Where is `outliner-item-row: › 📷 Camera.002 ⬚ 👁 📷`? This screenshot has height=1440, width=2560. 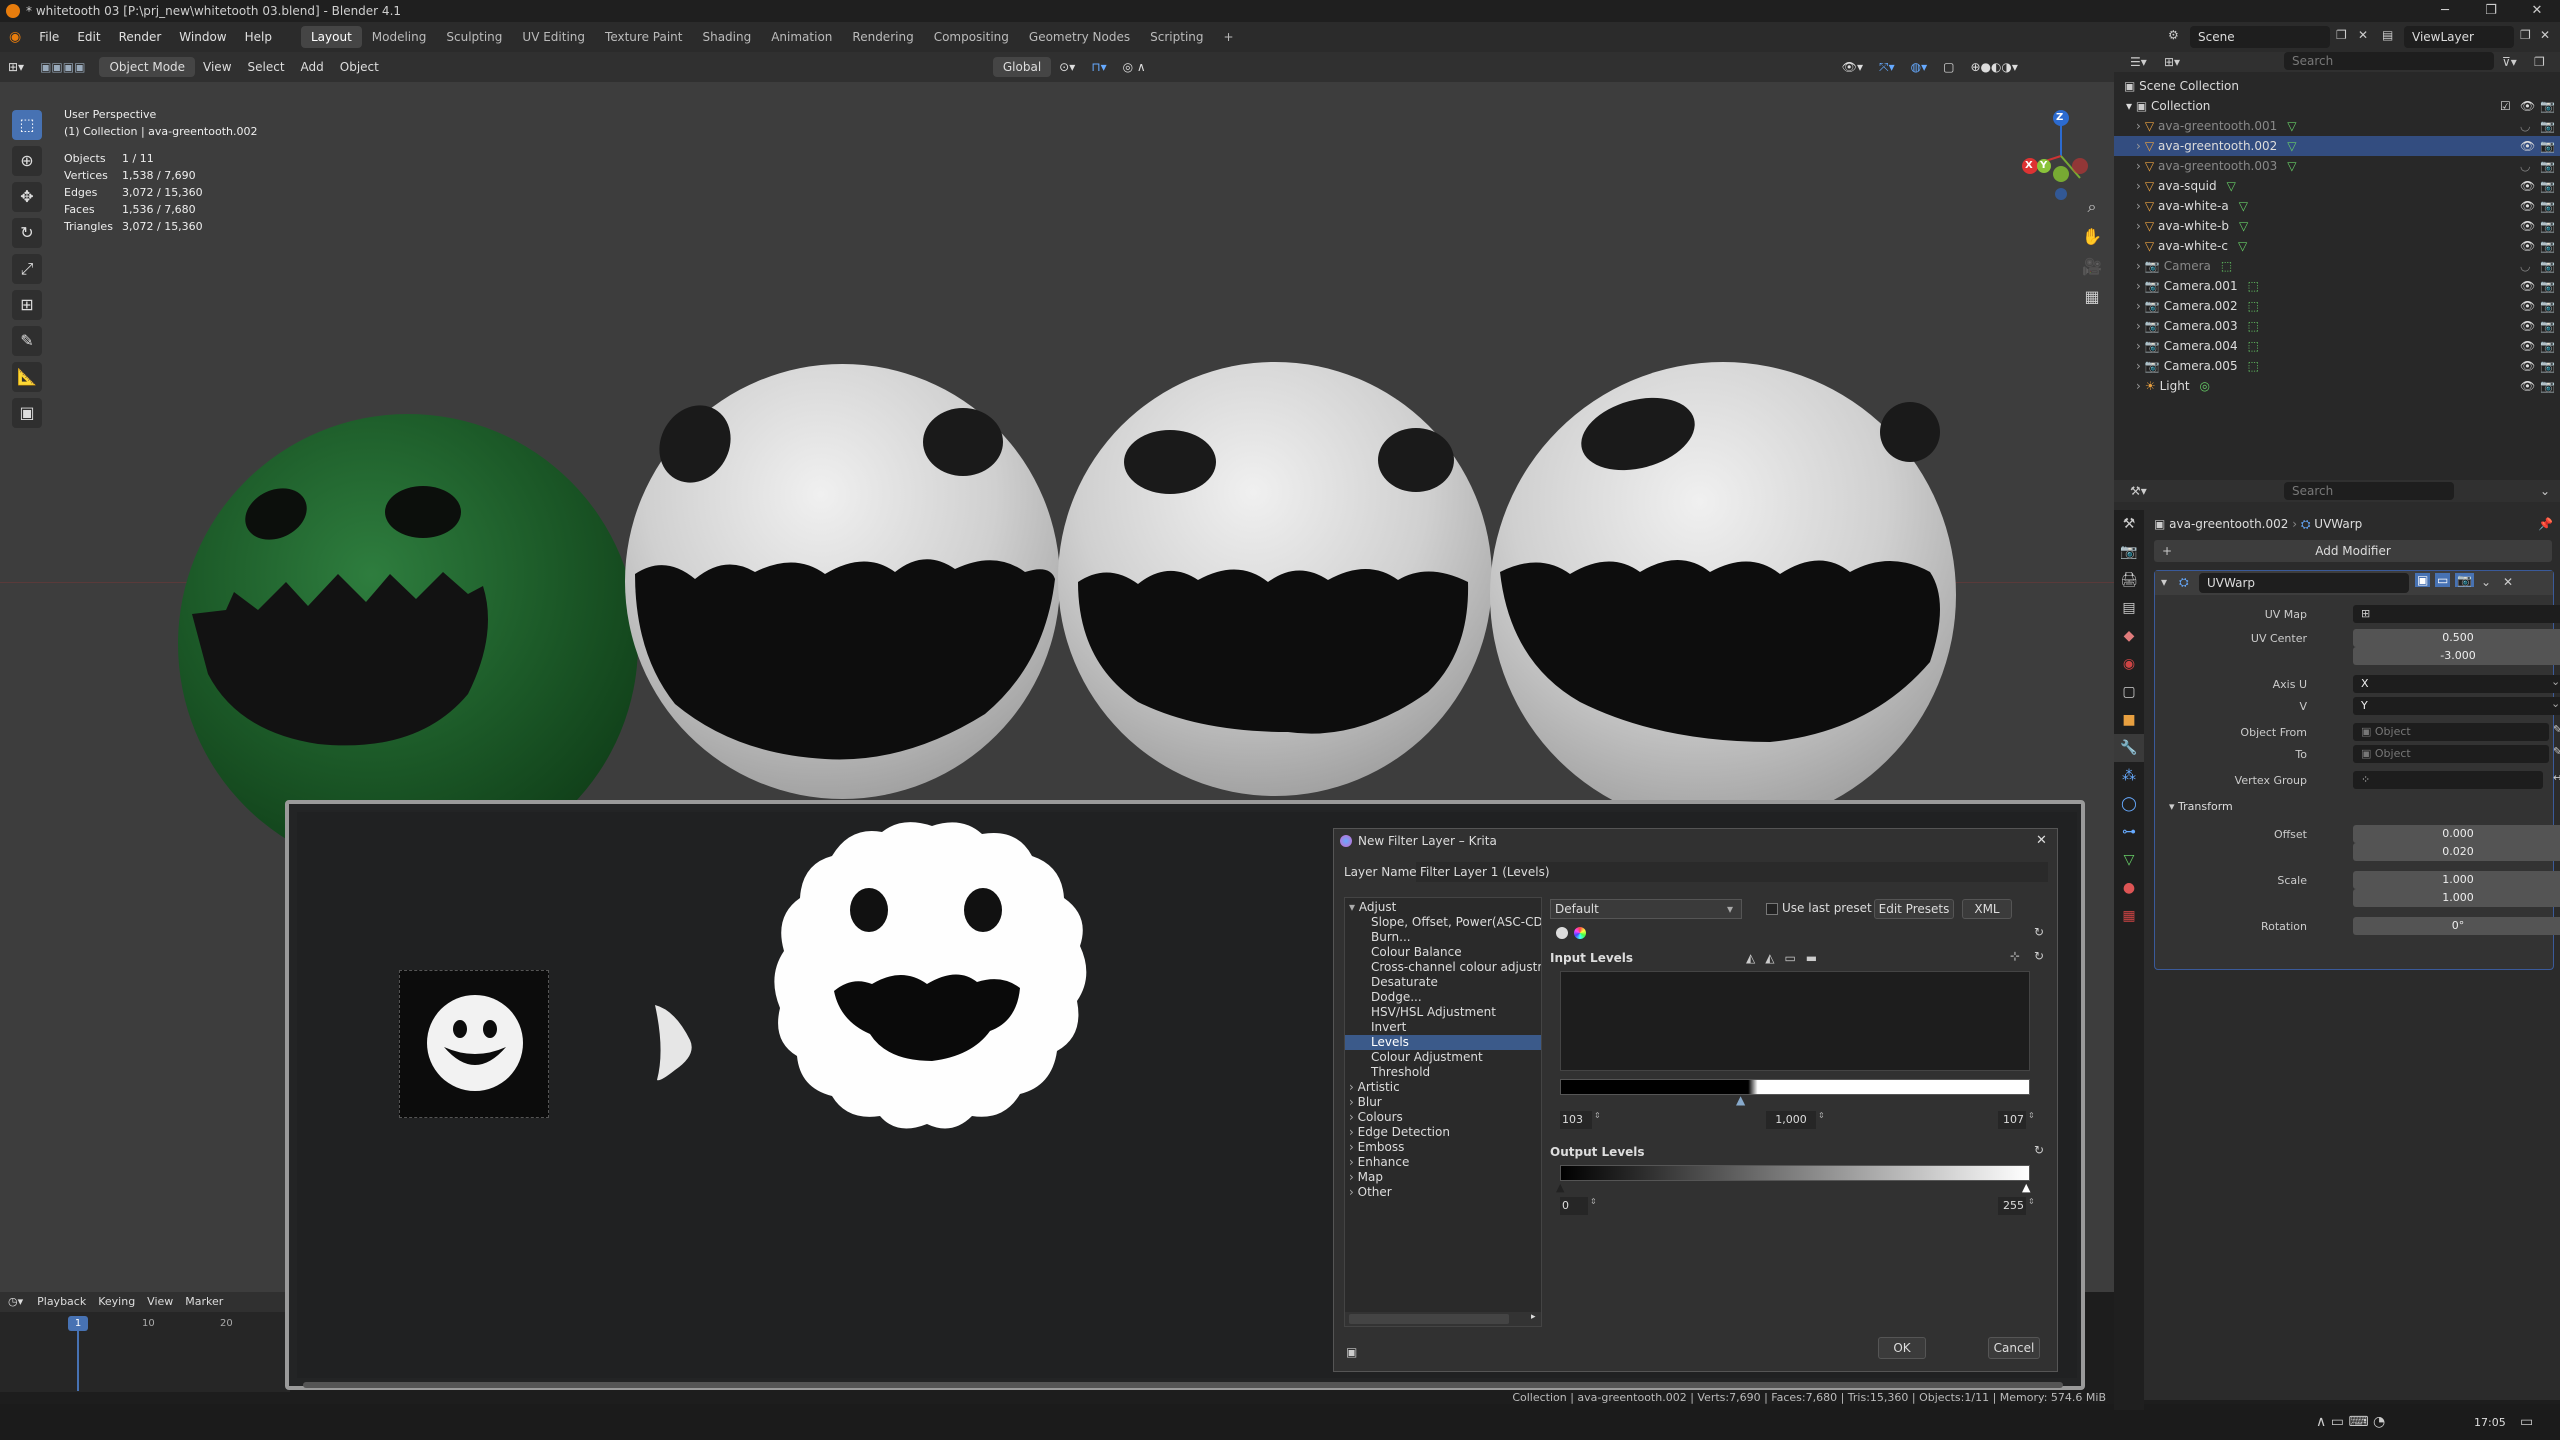
outliner-item-row: › 📷 Camera.002 ⬚ 👁 📷 is located at coordinates (2337, 306).